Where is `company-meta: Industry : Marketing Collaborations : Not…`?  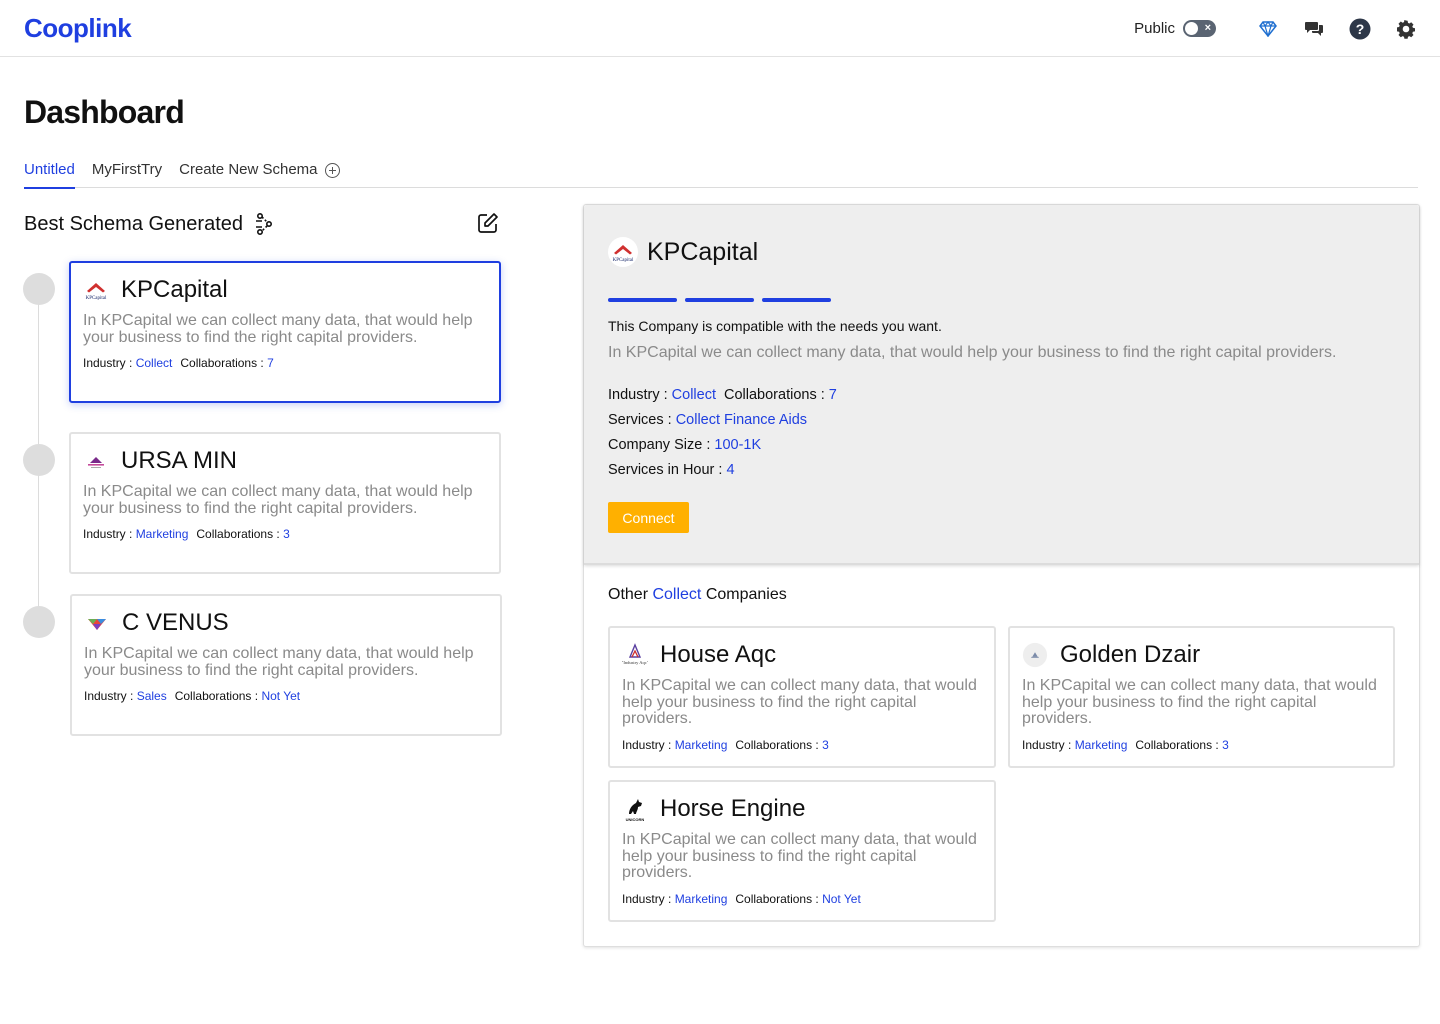
company-meta: Industry : Marketing Collaborations : Not… is located at coordinates (802, 899).